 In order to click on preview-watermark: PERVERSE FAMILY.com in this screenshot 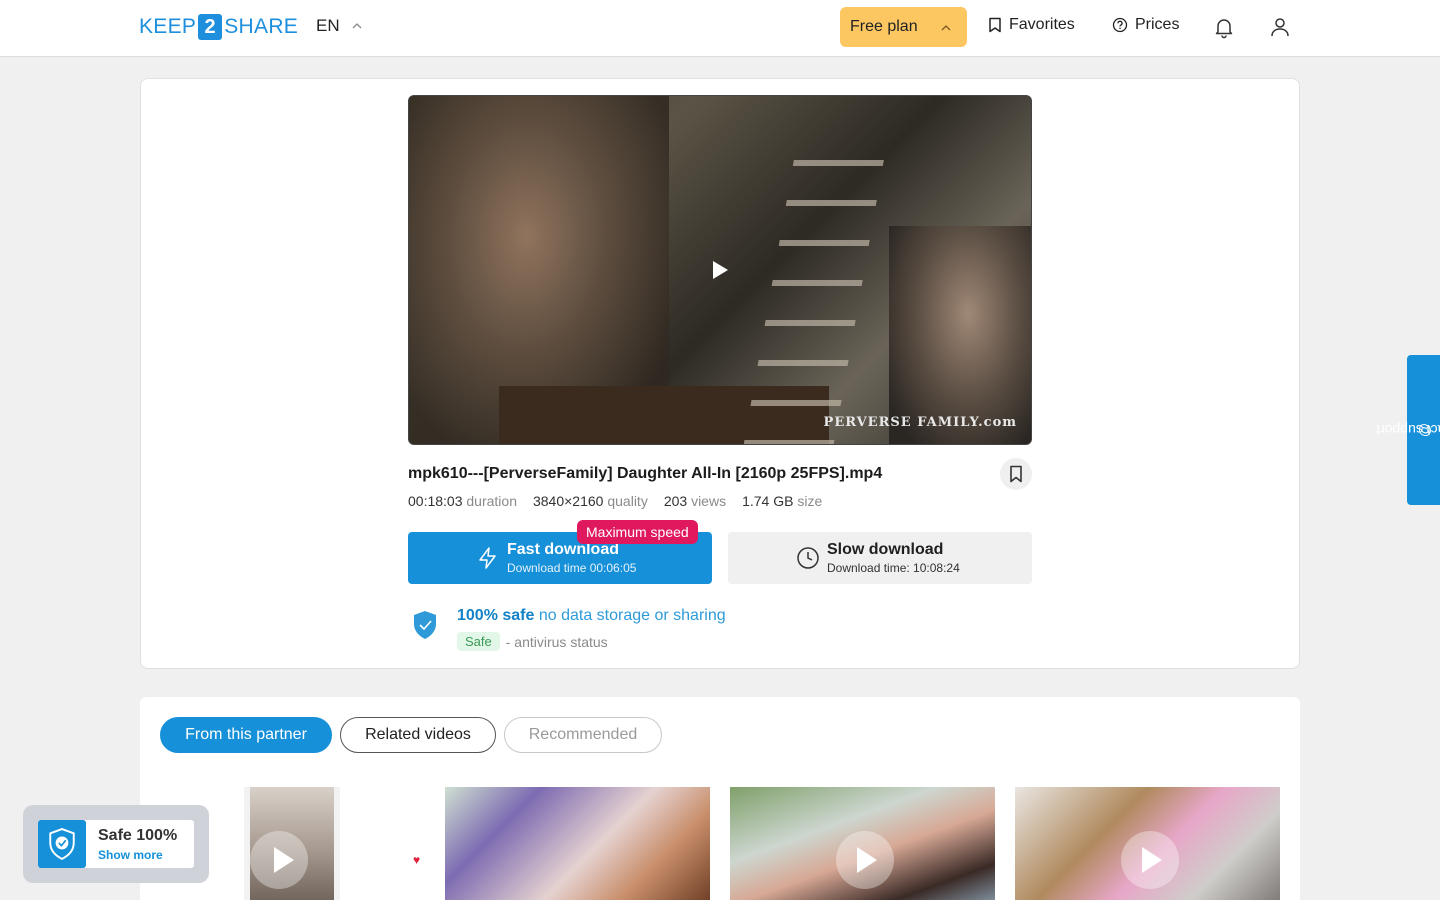, I will do `click(920, 422)`.